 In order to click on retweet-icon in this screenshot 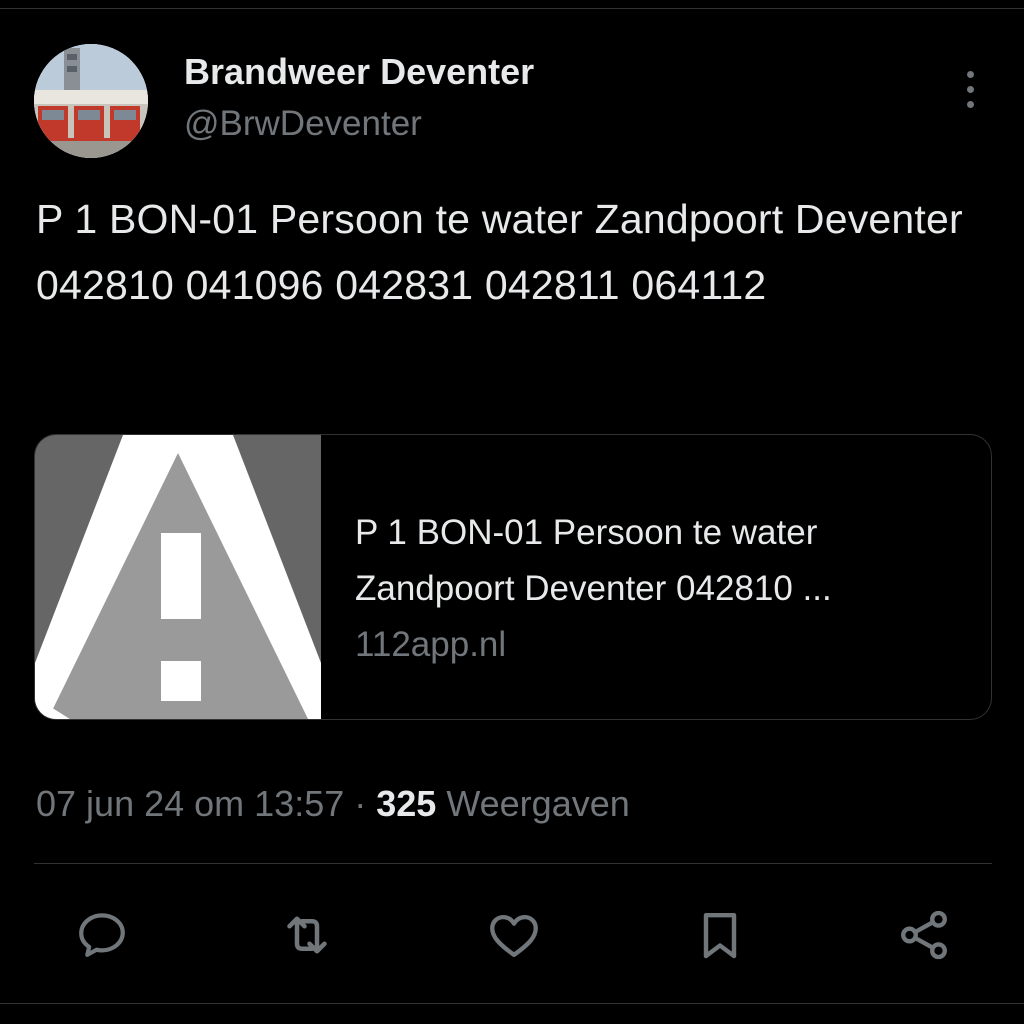, I will do `click(307, 935)`.